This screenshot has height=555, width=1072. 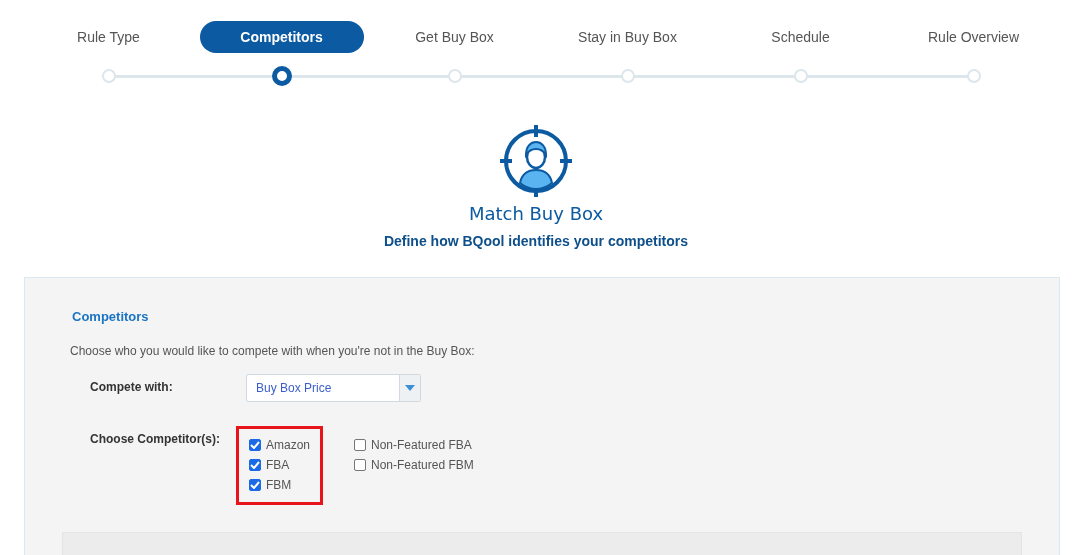 What do you see at coordinates (110, 316) in the screenshot?
I see `section-heading: Competitors` at bounding box center [110, 316].